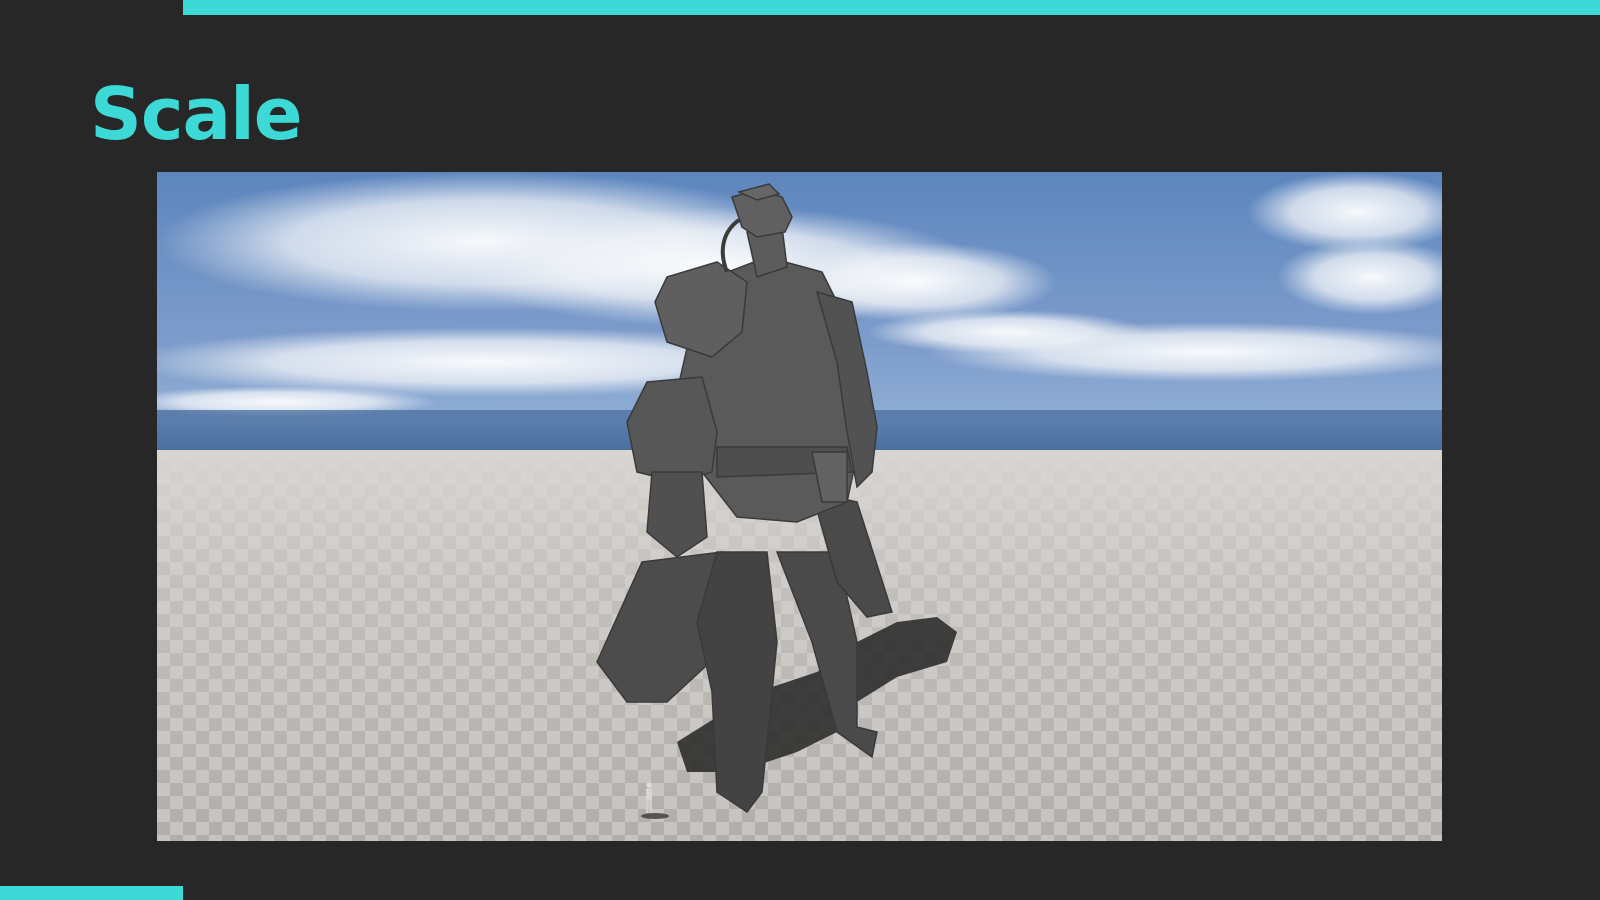 This screenshot has height=900, width=1600. What do you see at coordinates (891, 7) in the screenshot?
I see `top-accent-bar` at bounding box center [891, 7].